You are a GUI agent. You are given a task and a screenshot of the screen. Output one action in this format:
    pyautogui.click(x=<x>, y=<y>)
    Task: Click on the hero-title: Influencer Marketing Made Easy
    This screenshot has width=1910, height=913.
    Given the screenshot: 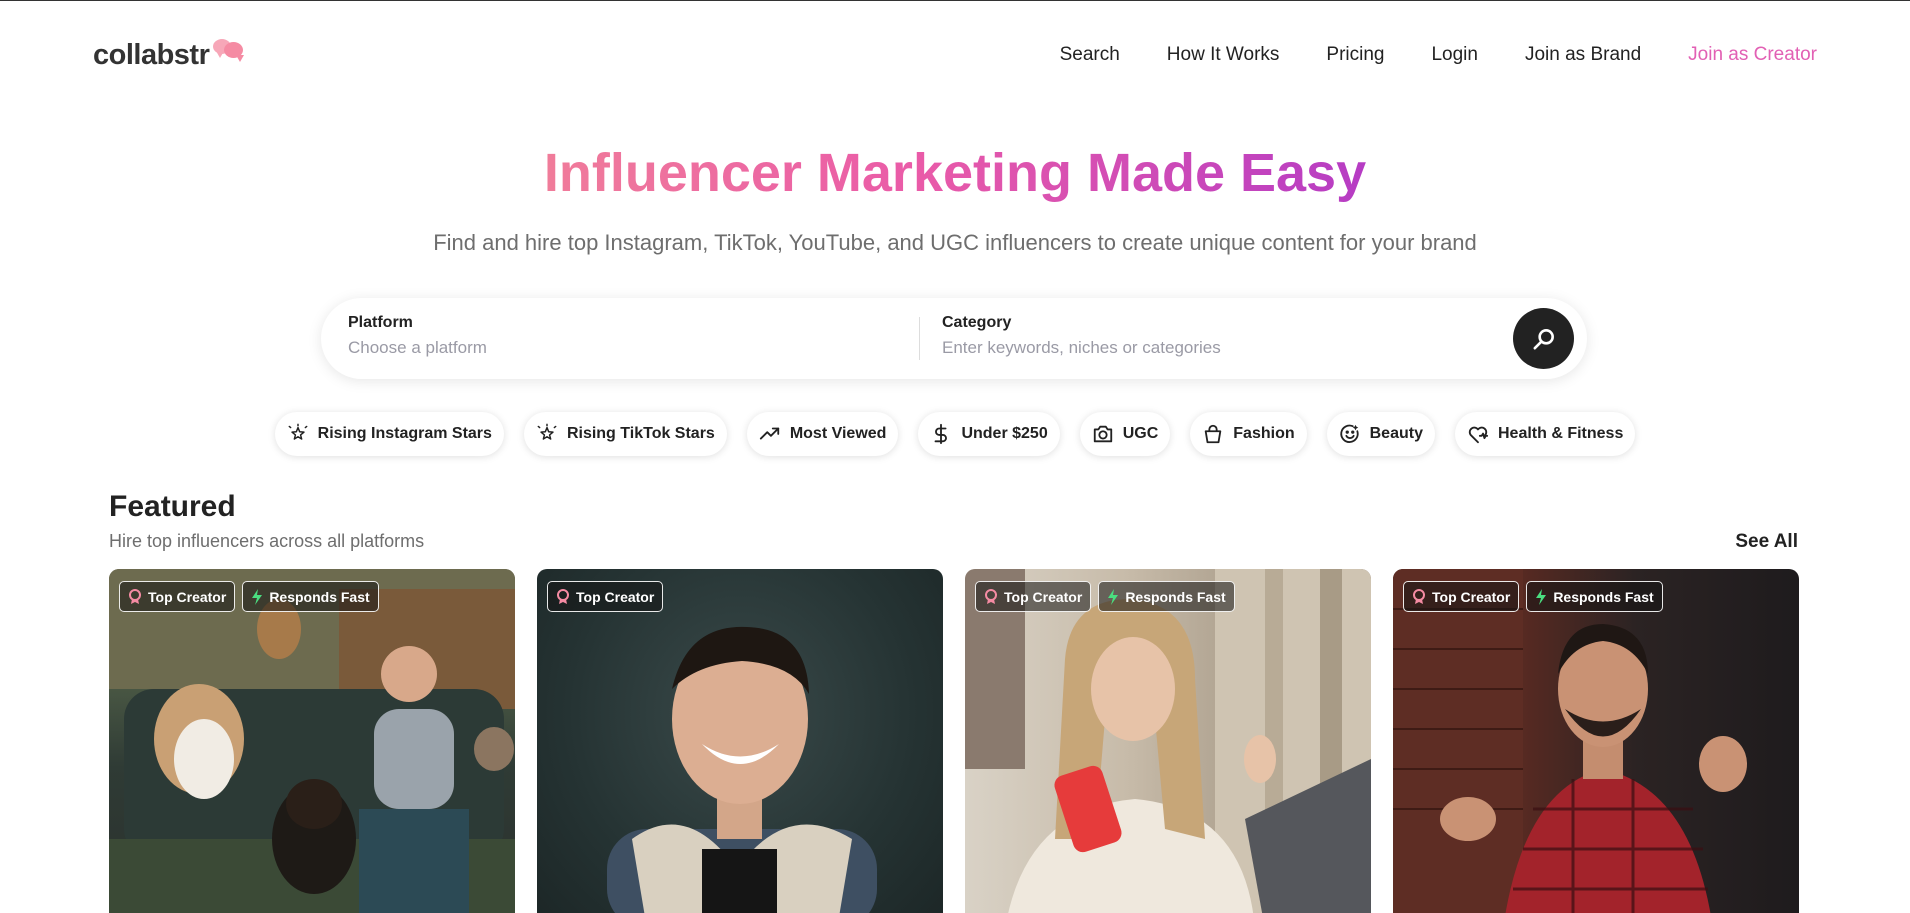 What is the action you would take?
    pyautogui.click(x=955, y=173)
    